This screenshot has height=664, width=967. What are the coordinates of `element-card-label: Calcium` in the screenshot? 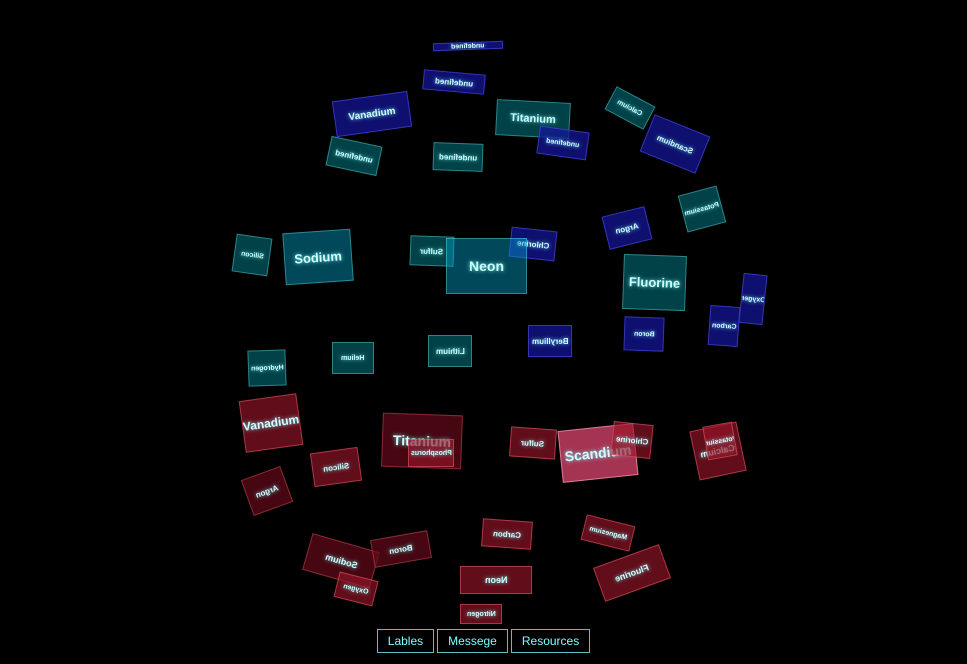 It's located at (630, 108).